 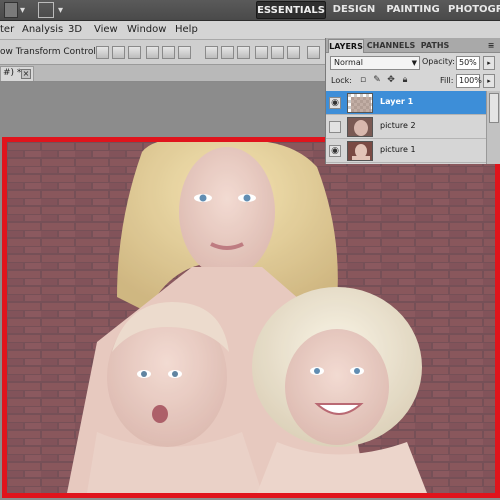 What do you see at coordinates (277, 52) in the screenshot?
I see `distribute-hcenter-icon` at bounding box center [277, 52].